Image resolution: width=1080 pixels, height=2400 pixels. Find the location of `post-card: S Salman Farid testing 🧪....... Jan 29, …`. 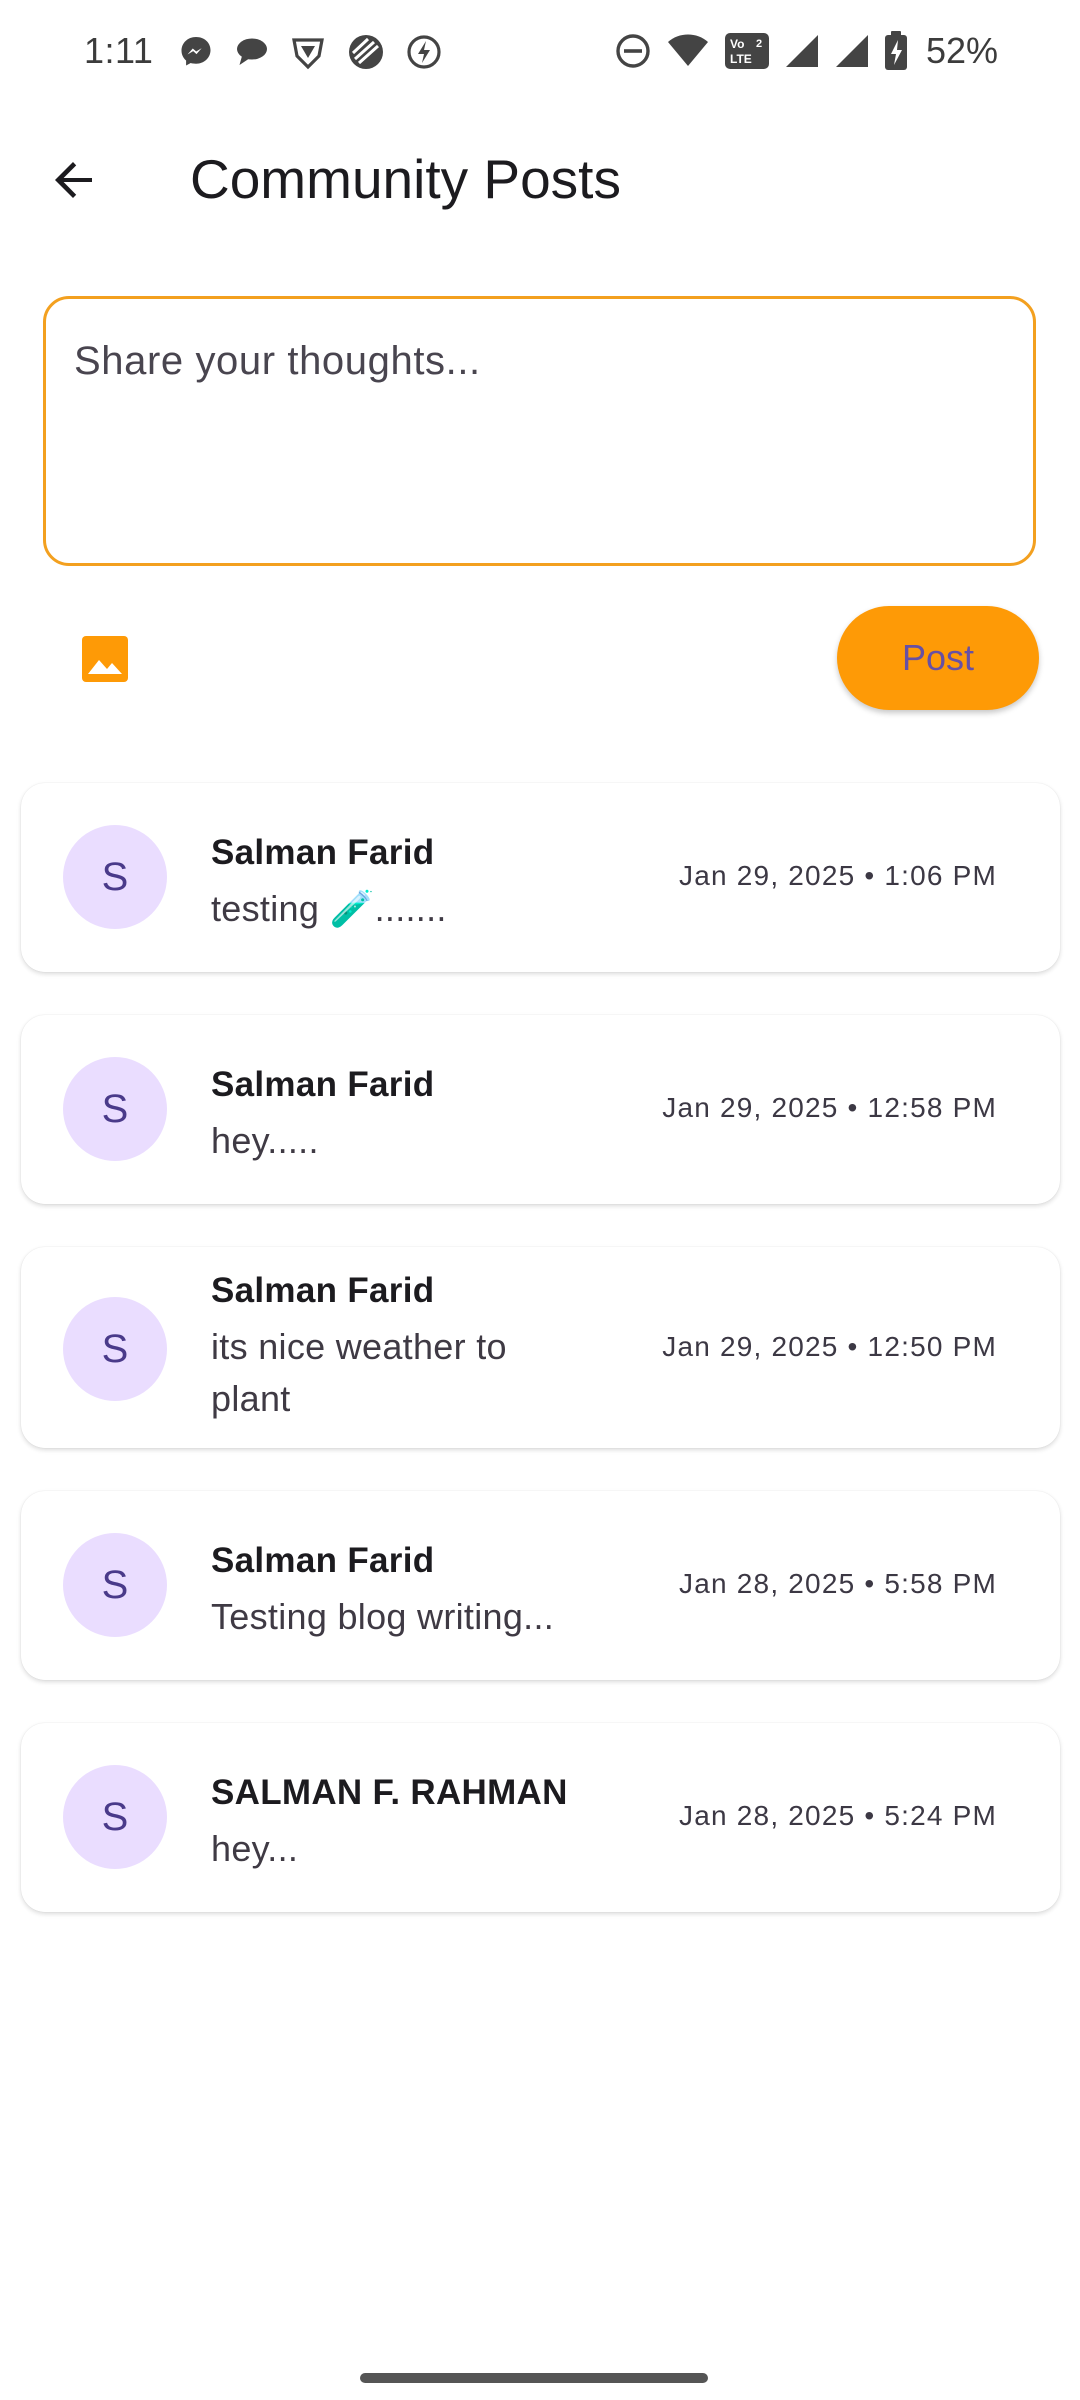

post-card: S Salman Farid testing 🧪....... Jan 29, … is located at coordinates (540, 877).